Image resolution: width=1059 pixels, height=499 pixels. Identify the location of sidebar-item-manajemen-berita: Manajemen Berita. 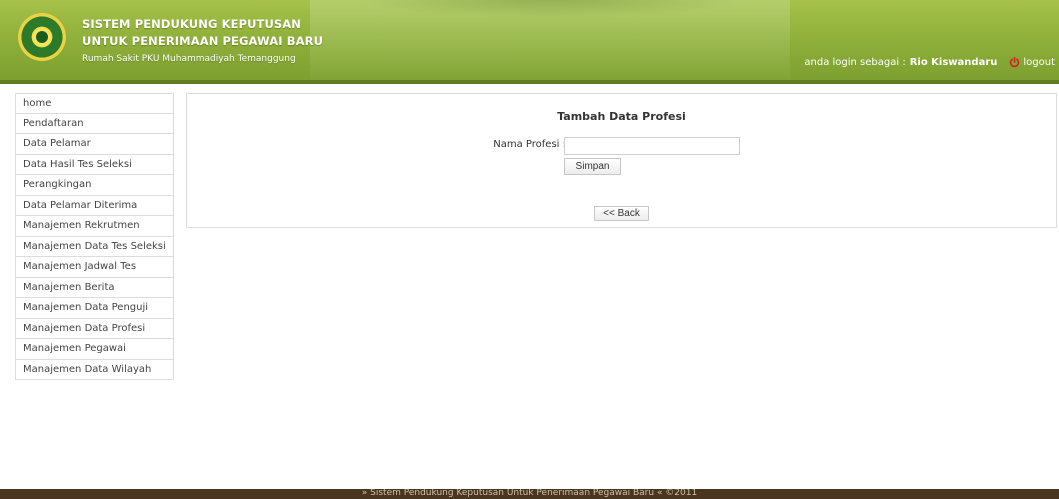
(94, 287).